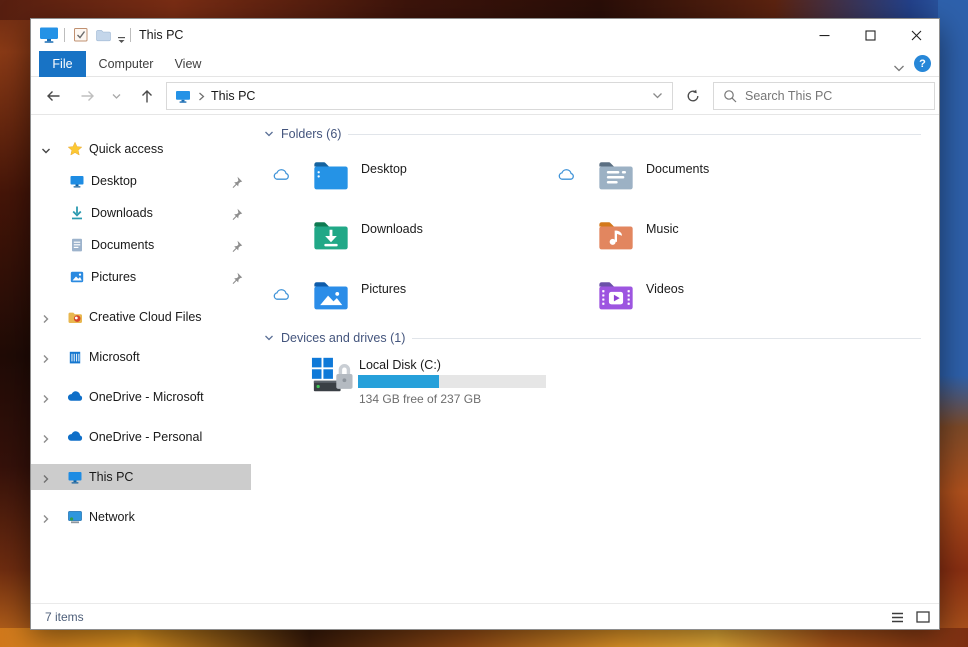 This screenshot has height=647, width=968. Describe the element at coordinates (384, 289) in the screenshot. I see `folder-tile-label: Pictures` at that location.